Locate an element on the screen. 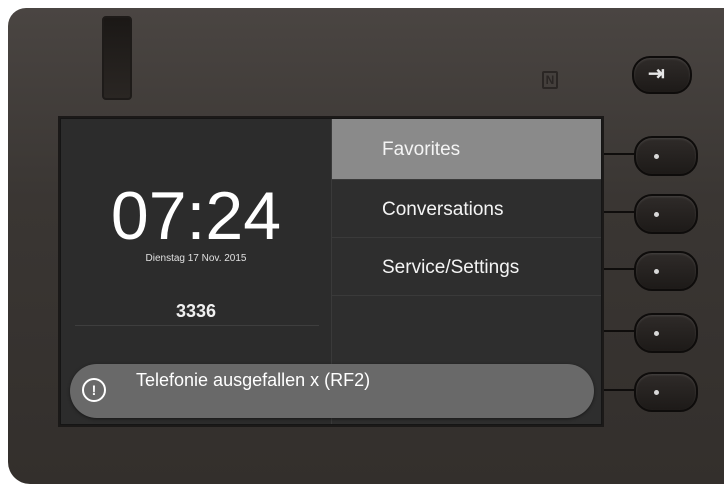 This screenshot has width=724, height=486. menu-item-favorites: Favorites is located at coordinates (466, 149).